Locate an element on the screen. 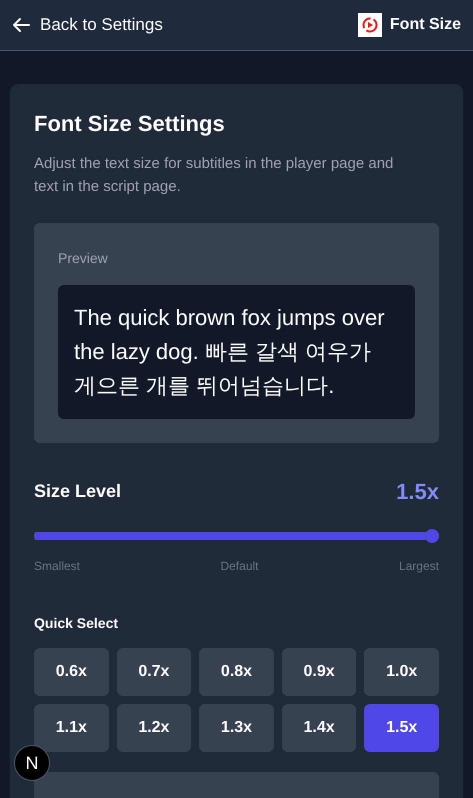 The width and height of the screenshot is (473, 798). size-option-button: 0.7x is located at coordinates (154, 672).